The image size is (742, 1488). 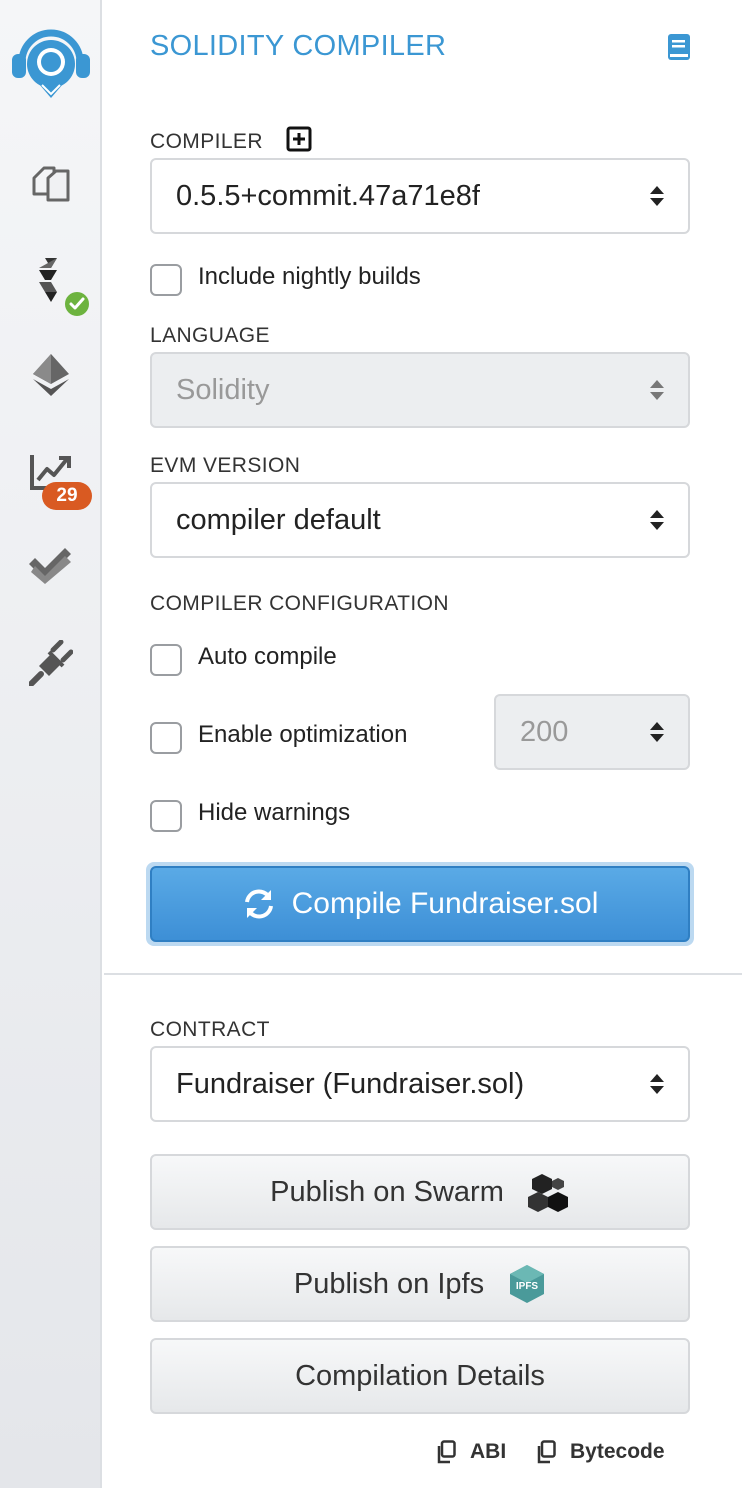 What do you see at coordinates (299, 141) in the screenshot?
I see `add-compiler-icon` at bounding box center [299, 141].